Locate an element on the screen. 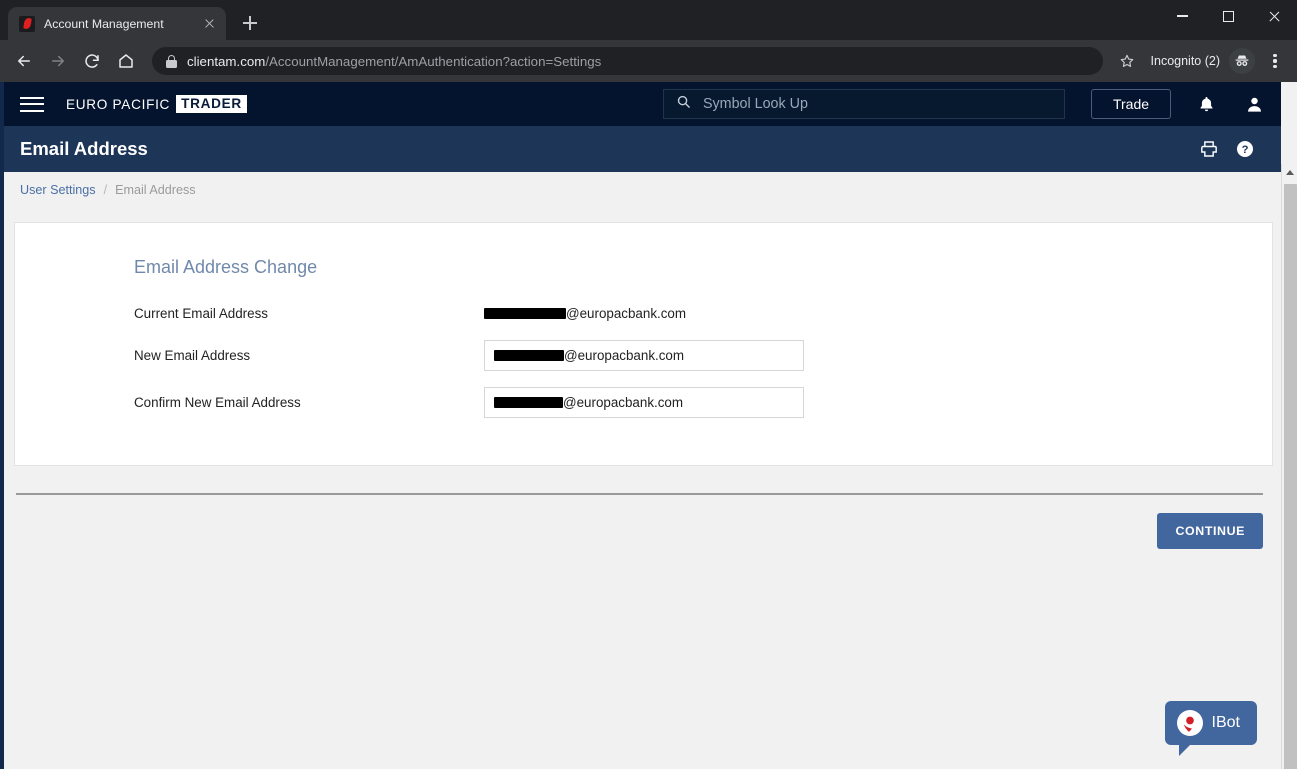  current-email-domain: @europacbank.com is located at coordinates (626, 313).